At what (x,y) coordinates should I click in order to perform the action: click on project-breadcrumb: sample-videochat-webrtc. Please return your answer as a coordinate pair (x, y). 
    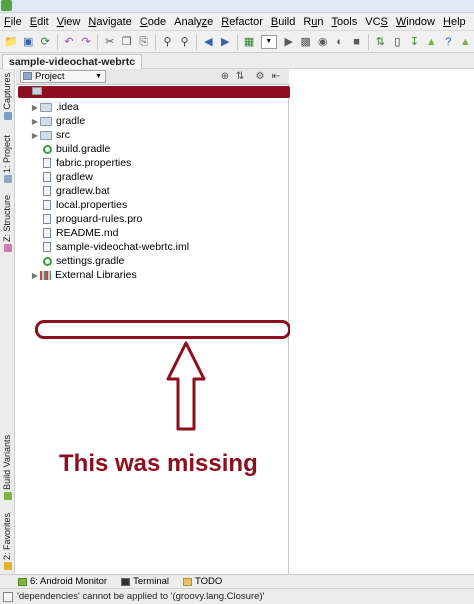
    Looking at the image, I should click on (72, 61).